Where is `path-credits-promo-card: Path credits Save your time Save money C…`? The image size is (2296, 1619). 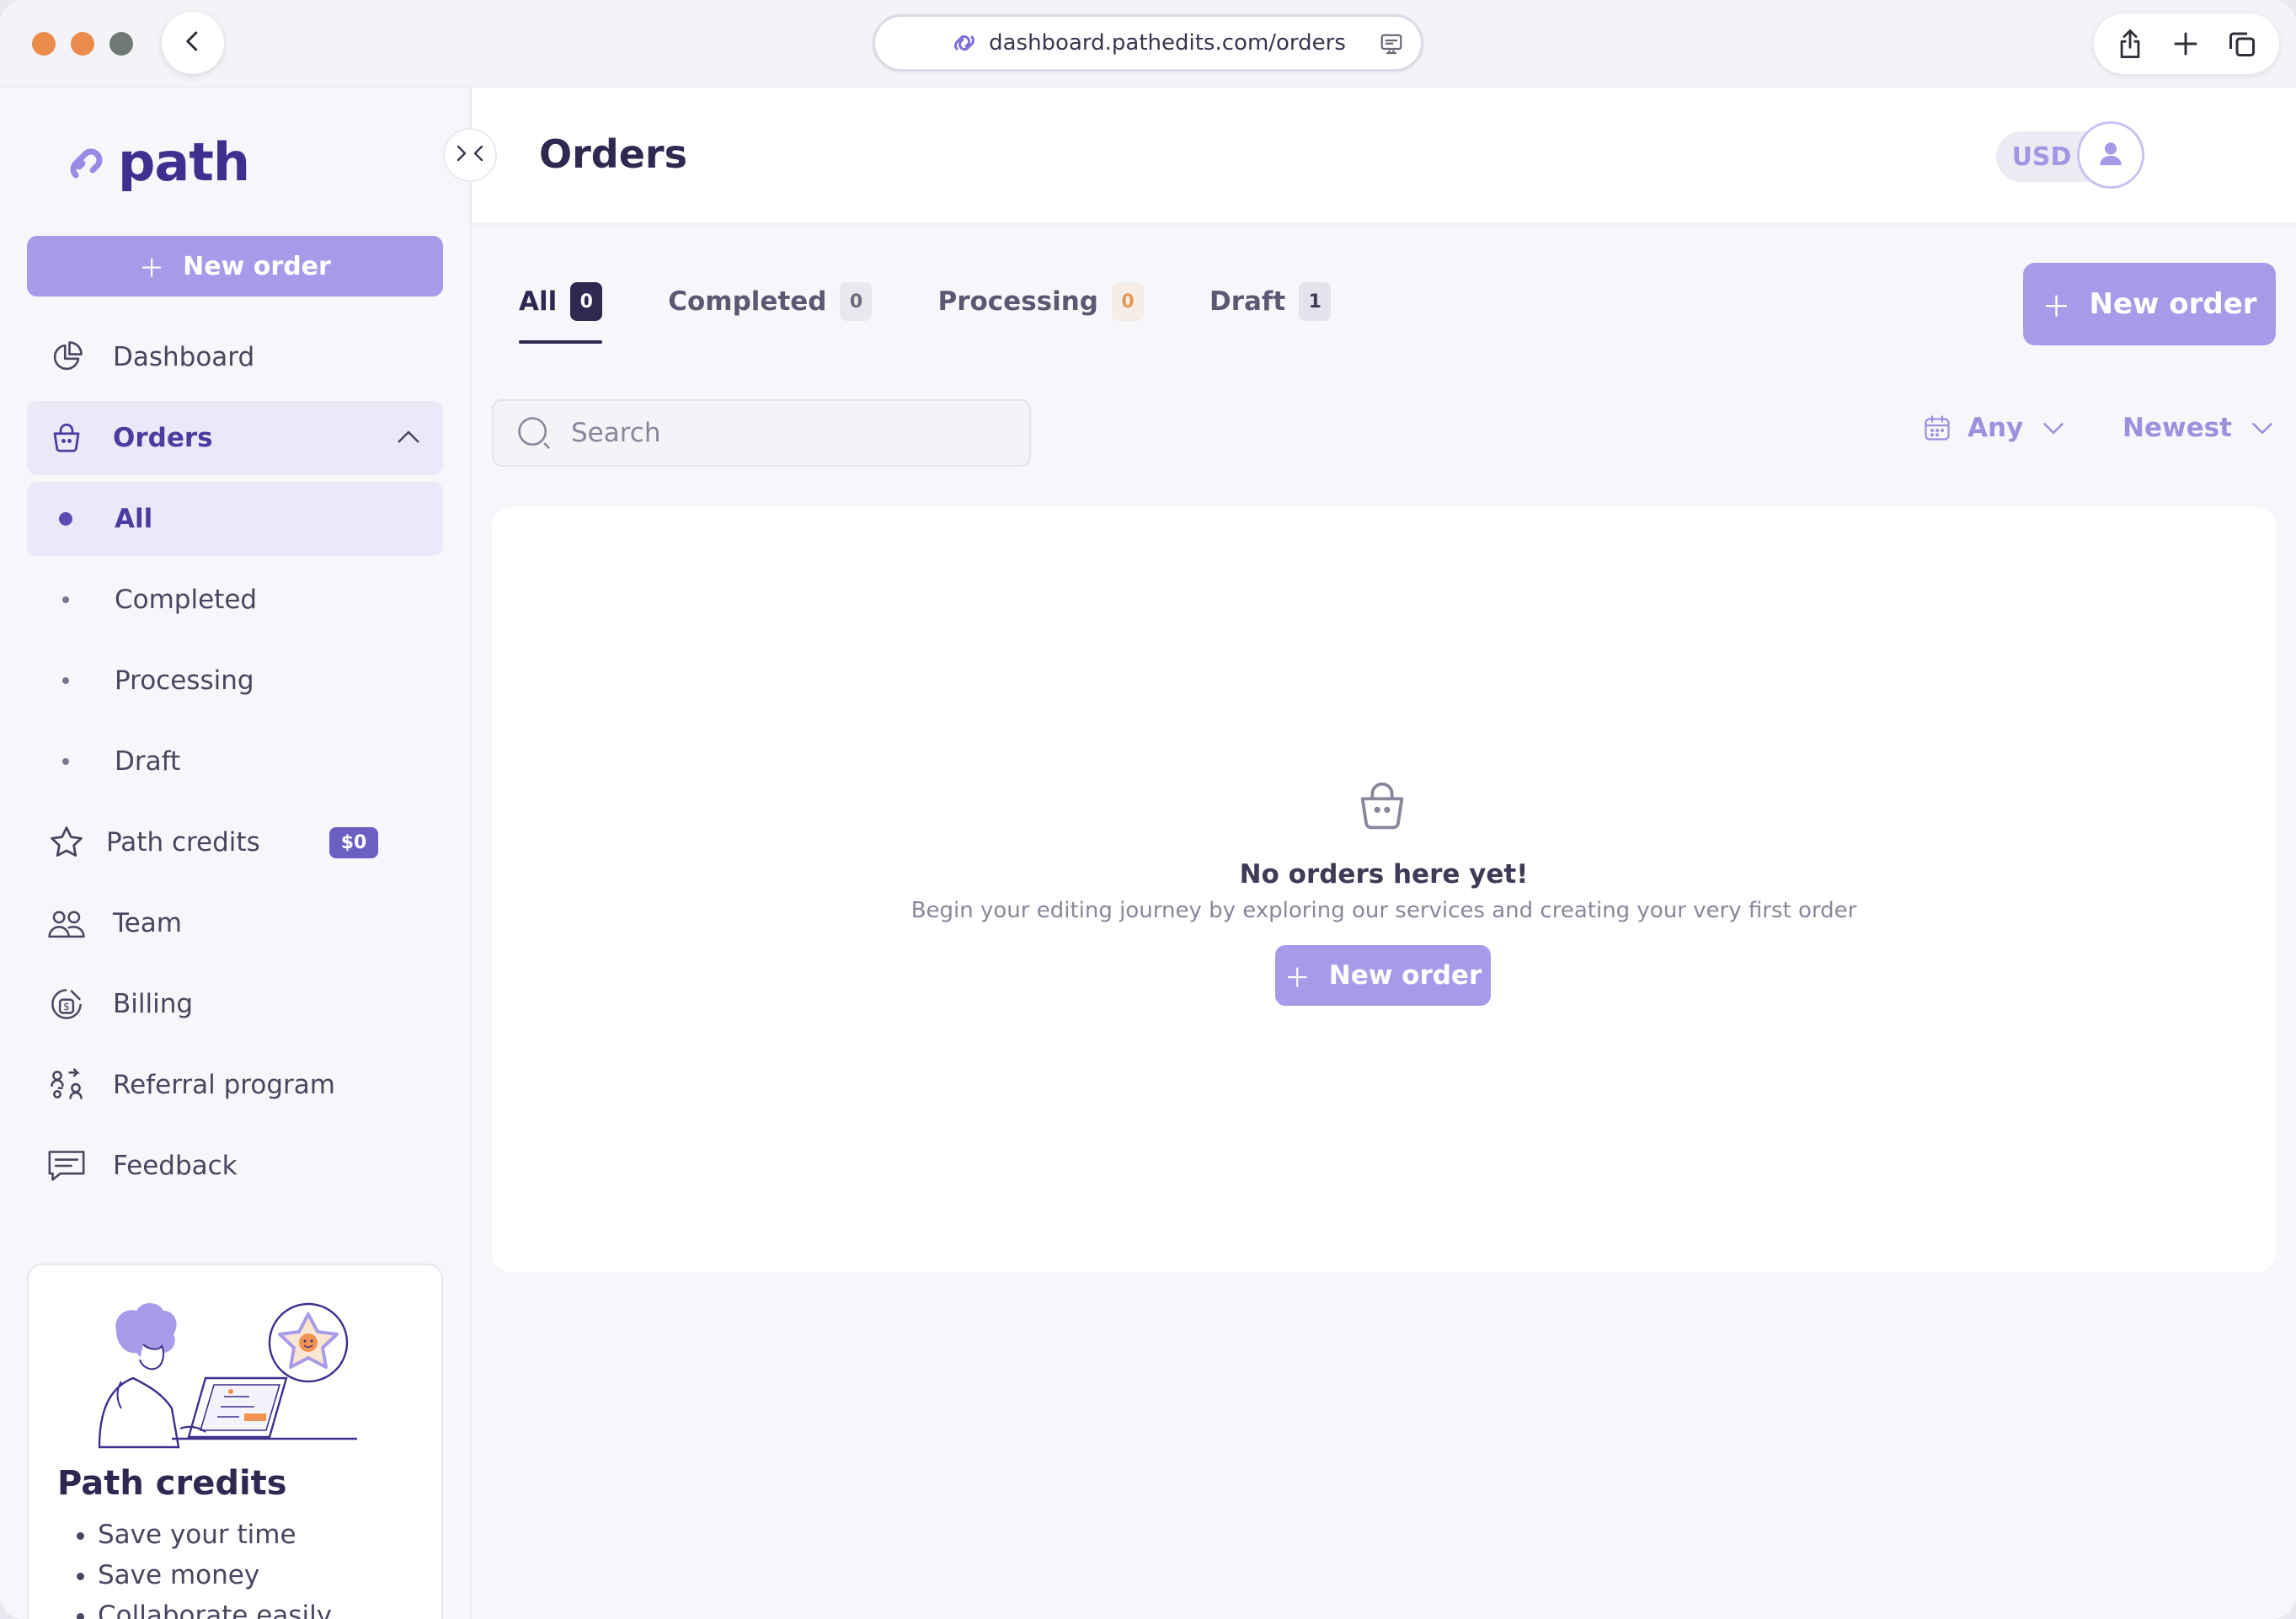 path-credits-promo-card: Path credits Save your time Save money C… is located at coordinates (235, 1441).